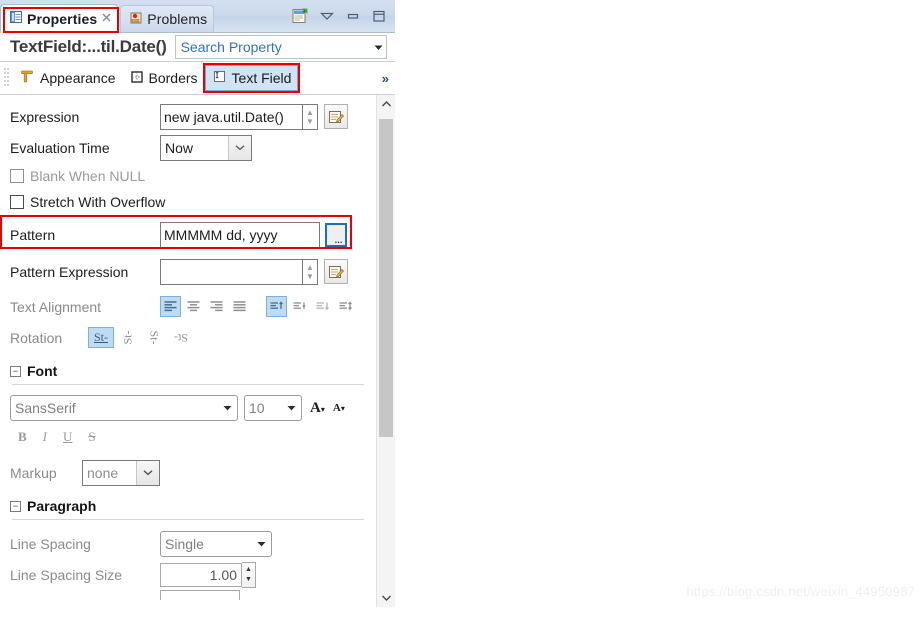  What do you see at coordinates (261, 78) in the screenshot?
I see `sidebar-item-text-field-label: Text Field` at bounding box center [261, 78].